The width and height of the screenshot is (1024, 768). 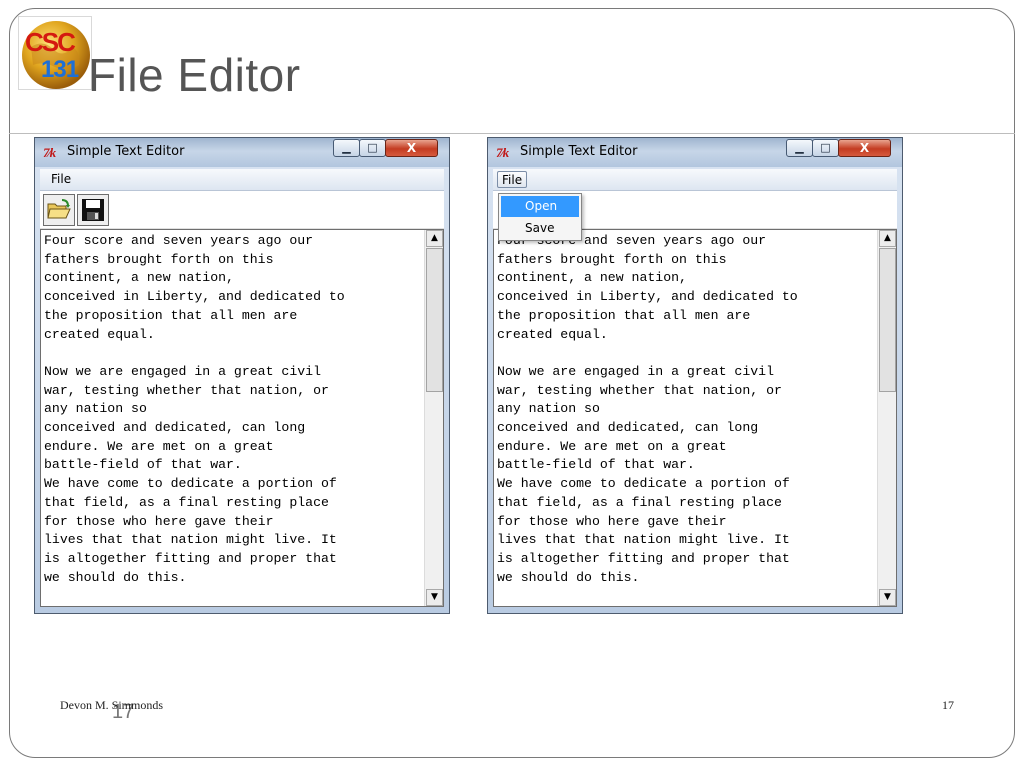 What do you see at coordinates (194, 75) in the screenshot?
I see `slide-title: File Editor` at bounding box center [194, 75].